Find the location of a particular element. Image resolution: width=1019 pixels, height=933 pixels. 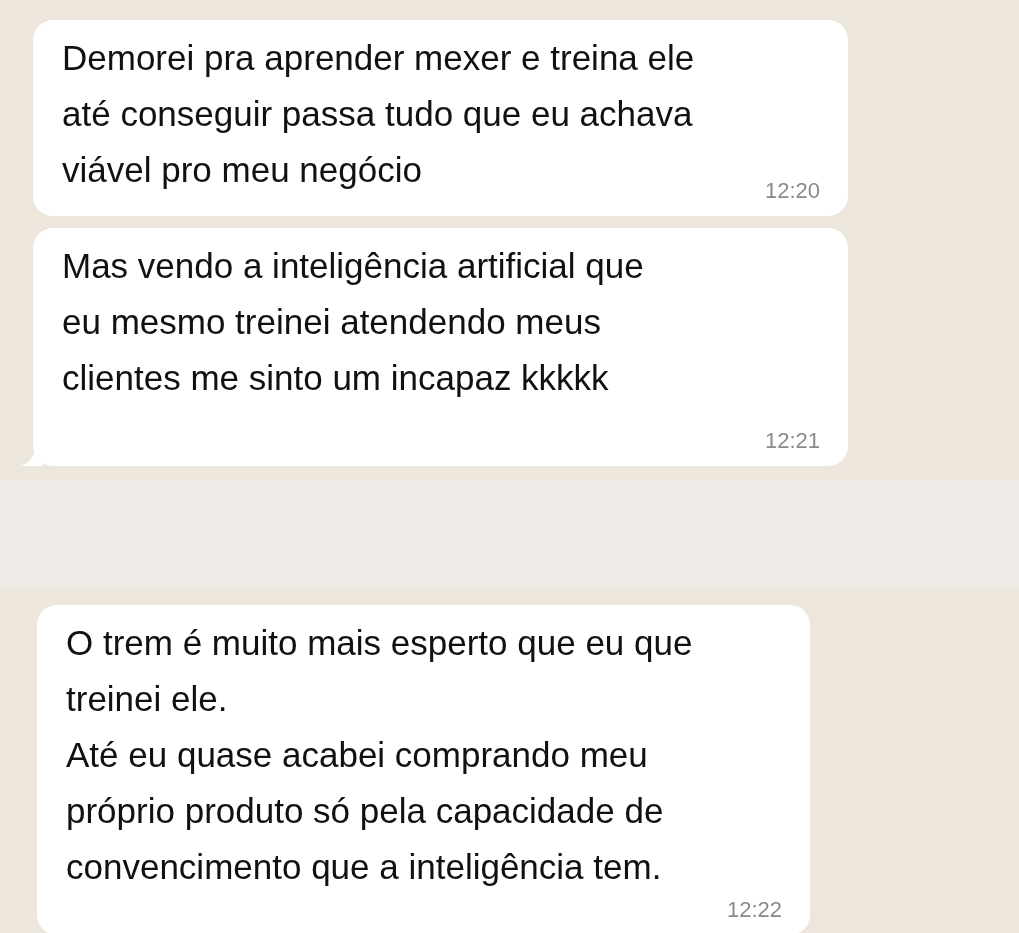

message-time: 12:20 is located at coordinates (792, 191).